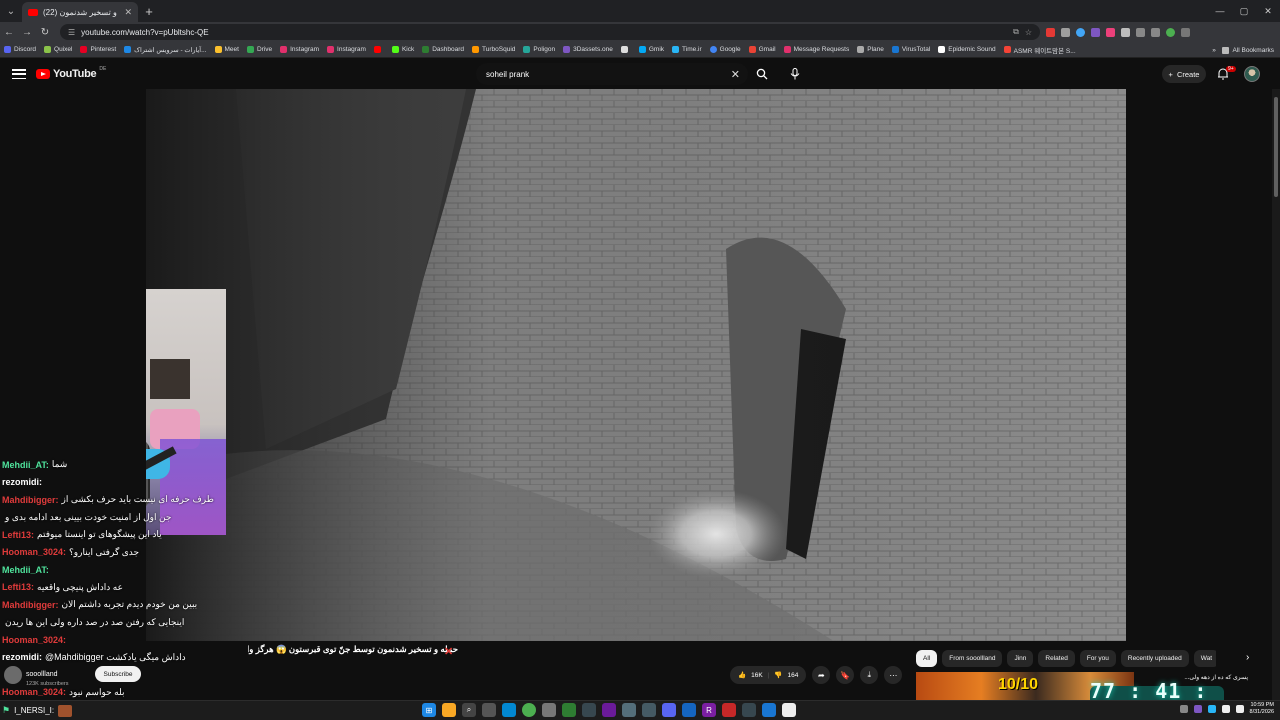 The image size is (1280, 720). What do you see at coordinates (972, 658) in the screenshot?
I see `chip-from-channel: From sooollland` at bounding box center [972, 658].